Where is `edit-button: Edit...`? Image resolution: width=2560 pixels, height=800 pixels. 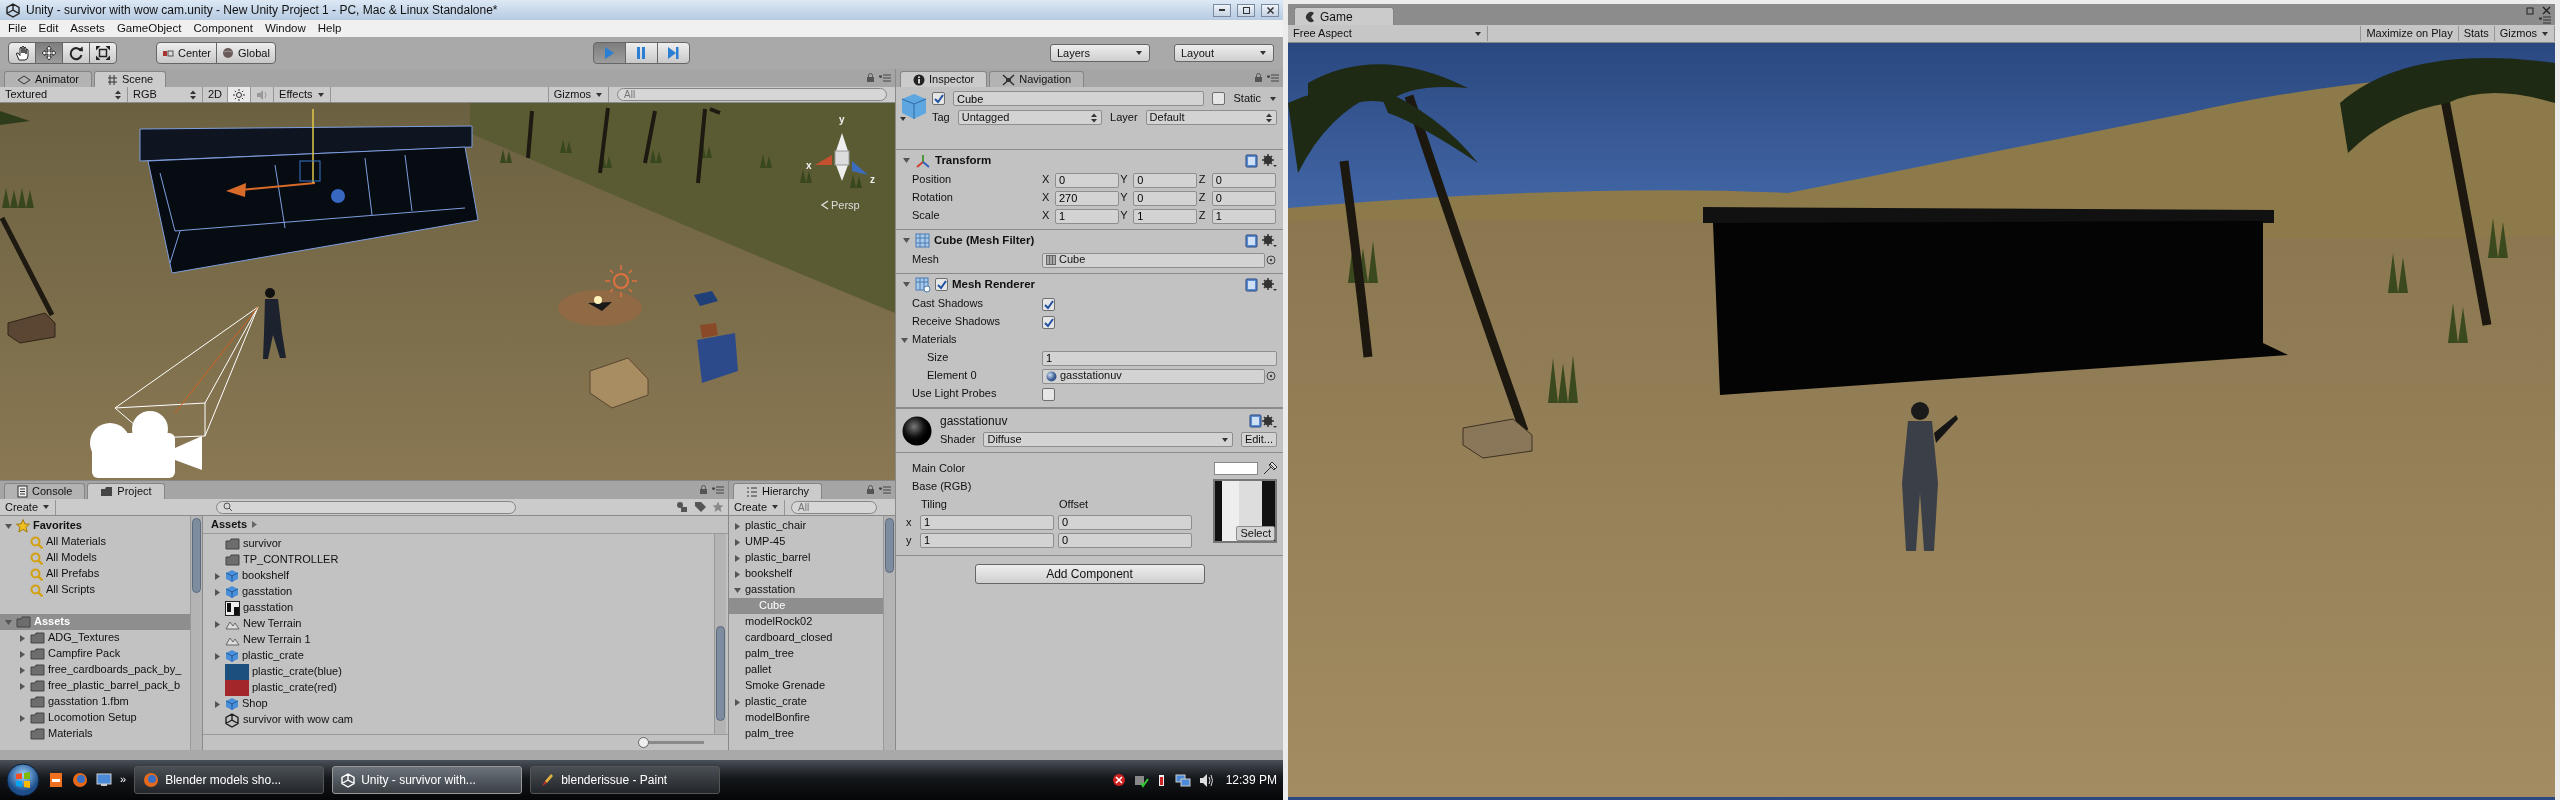
edit-button: Edit... is located at coordinates (1258, 440).